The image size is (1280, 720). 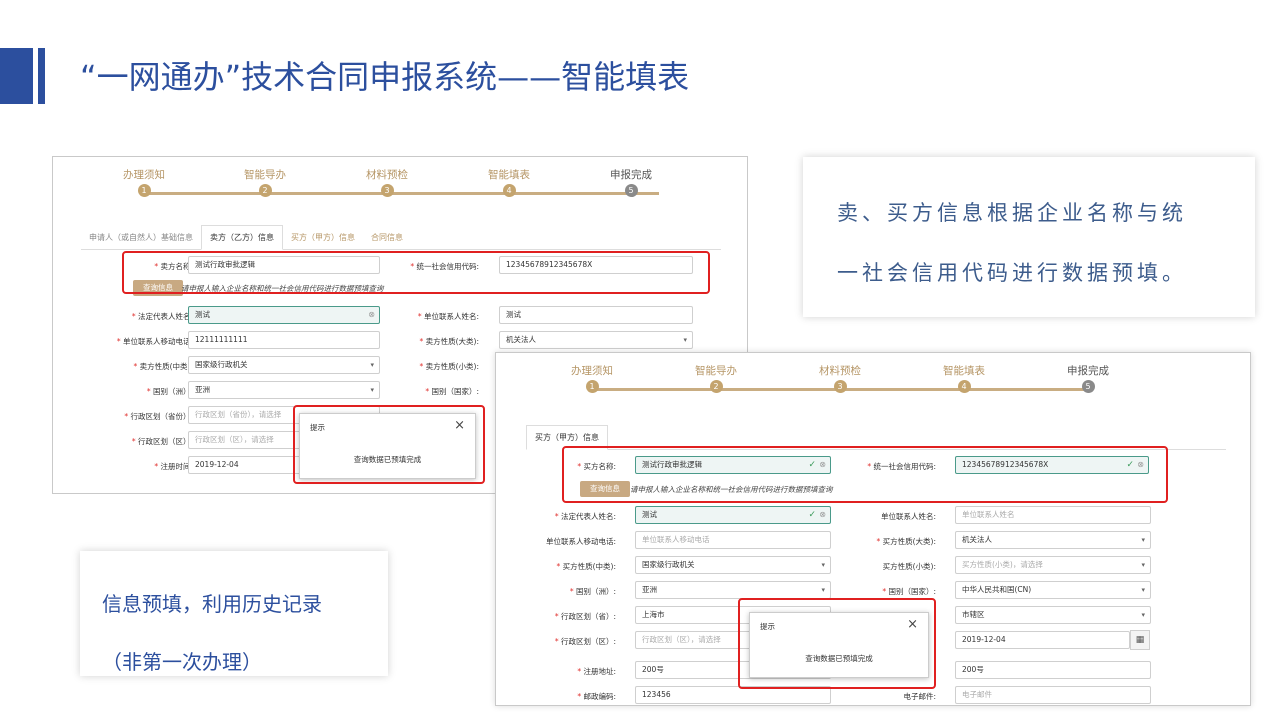 I want to click on contact-phone-label: * 单位联系人移动电话:, so click(x=154, y=341).